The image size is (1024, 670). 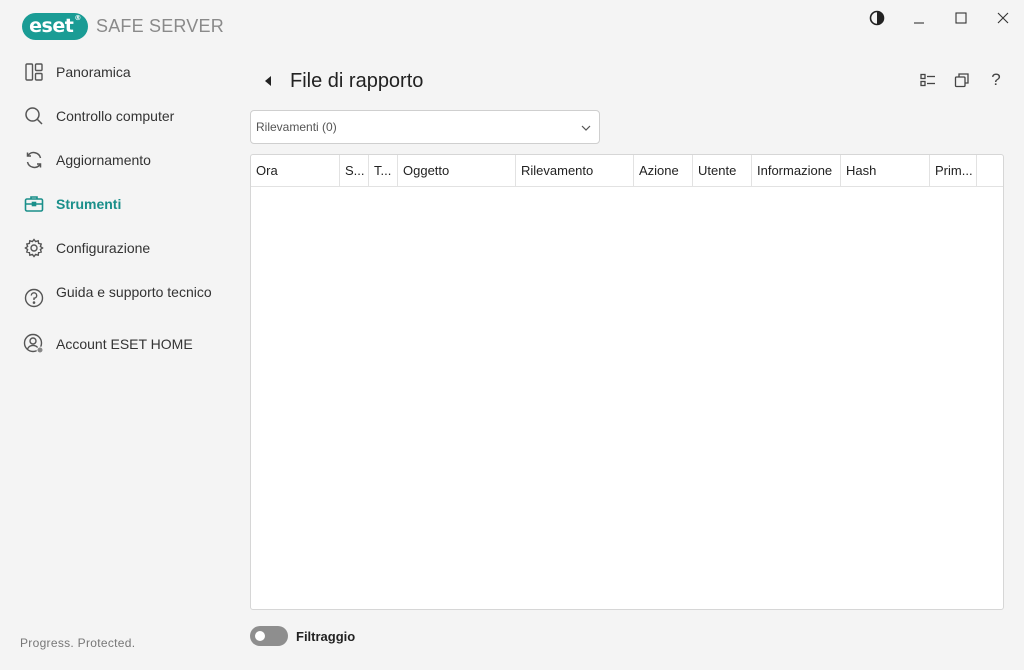 What do you see at coordinates (51, 26) in the screenshot?
I see `logo-text: eset` at bounding box center [51, 26].